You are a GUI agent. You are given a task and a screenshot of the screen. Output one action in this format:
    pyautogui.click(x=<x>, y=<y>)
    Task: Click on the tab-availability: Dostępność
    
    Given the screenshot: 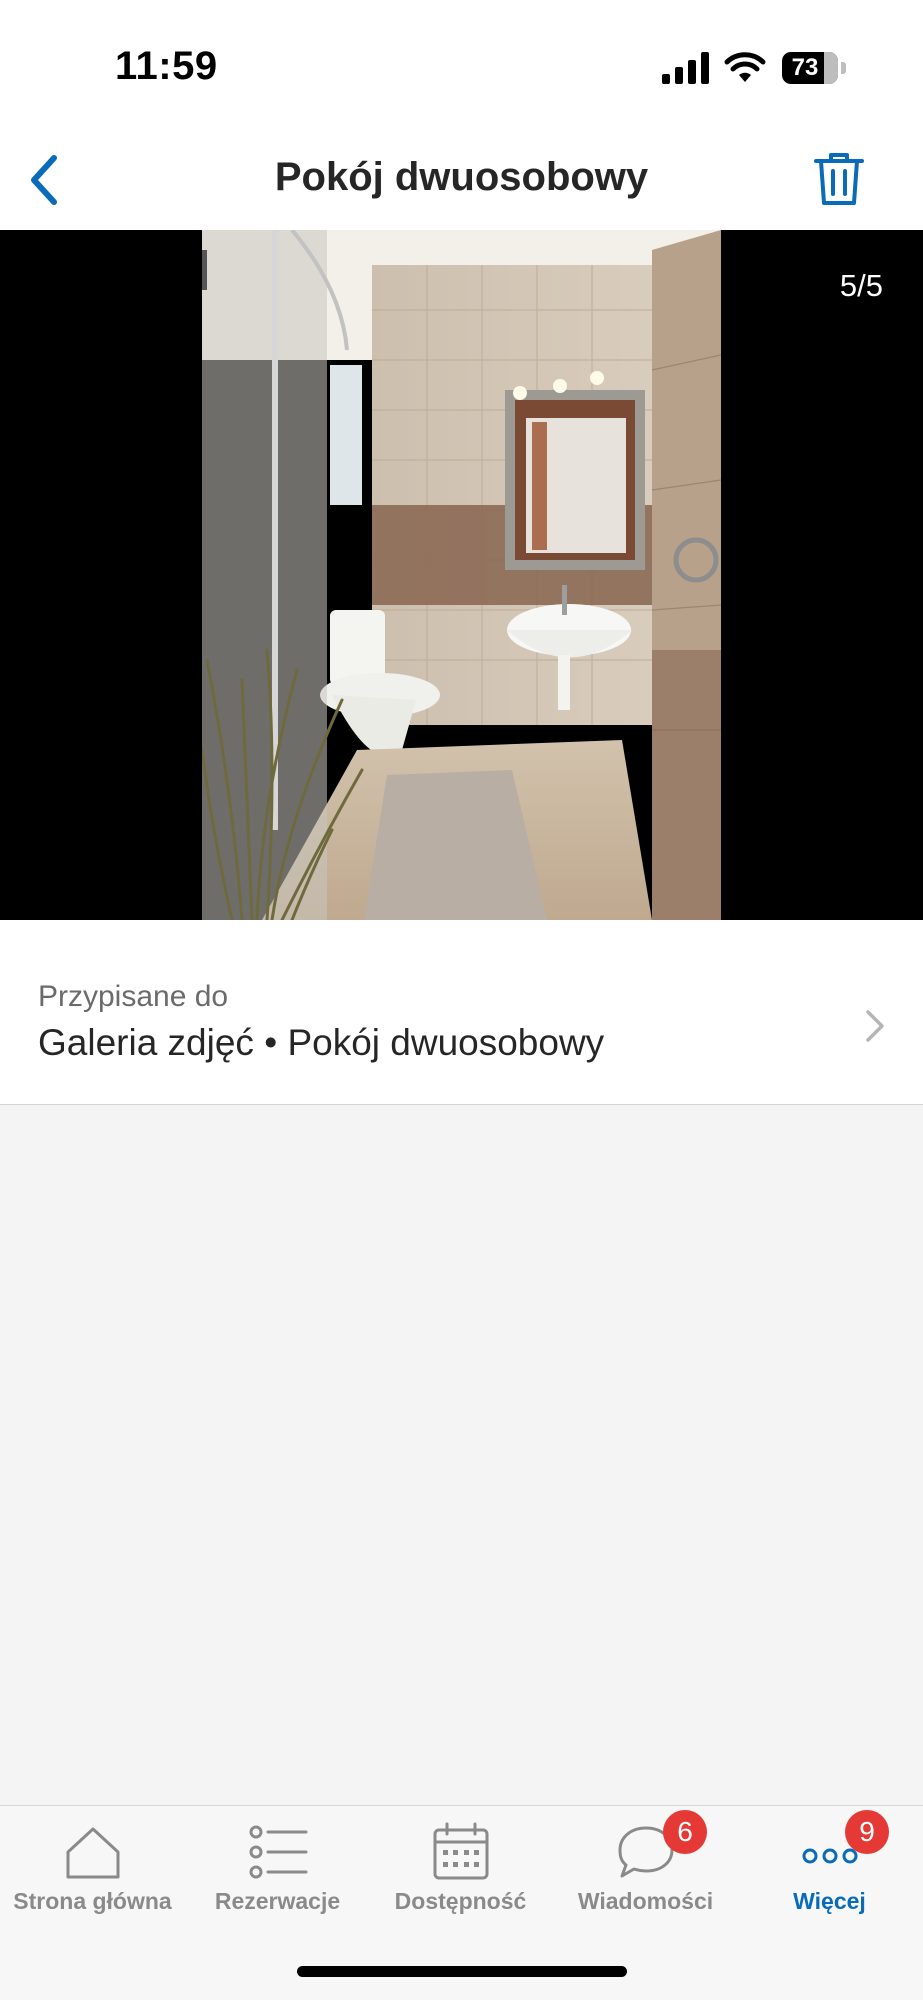 What is the action you would take?
    pyautogui.click(x=460, y=1866)
    